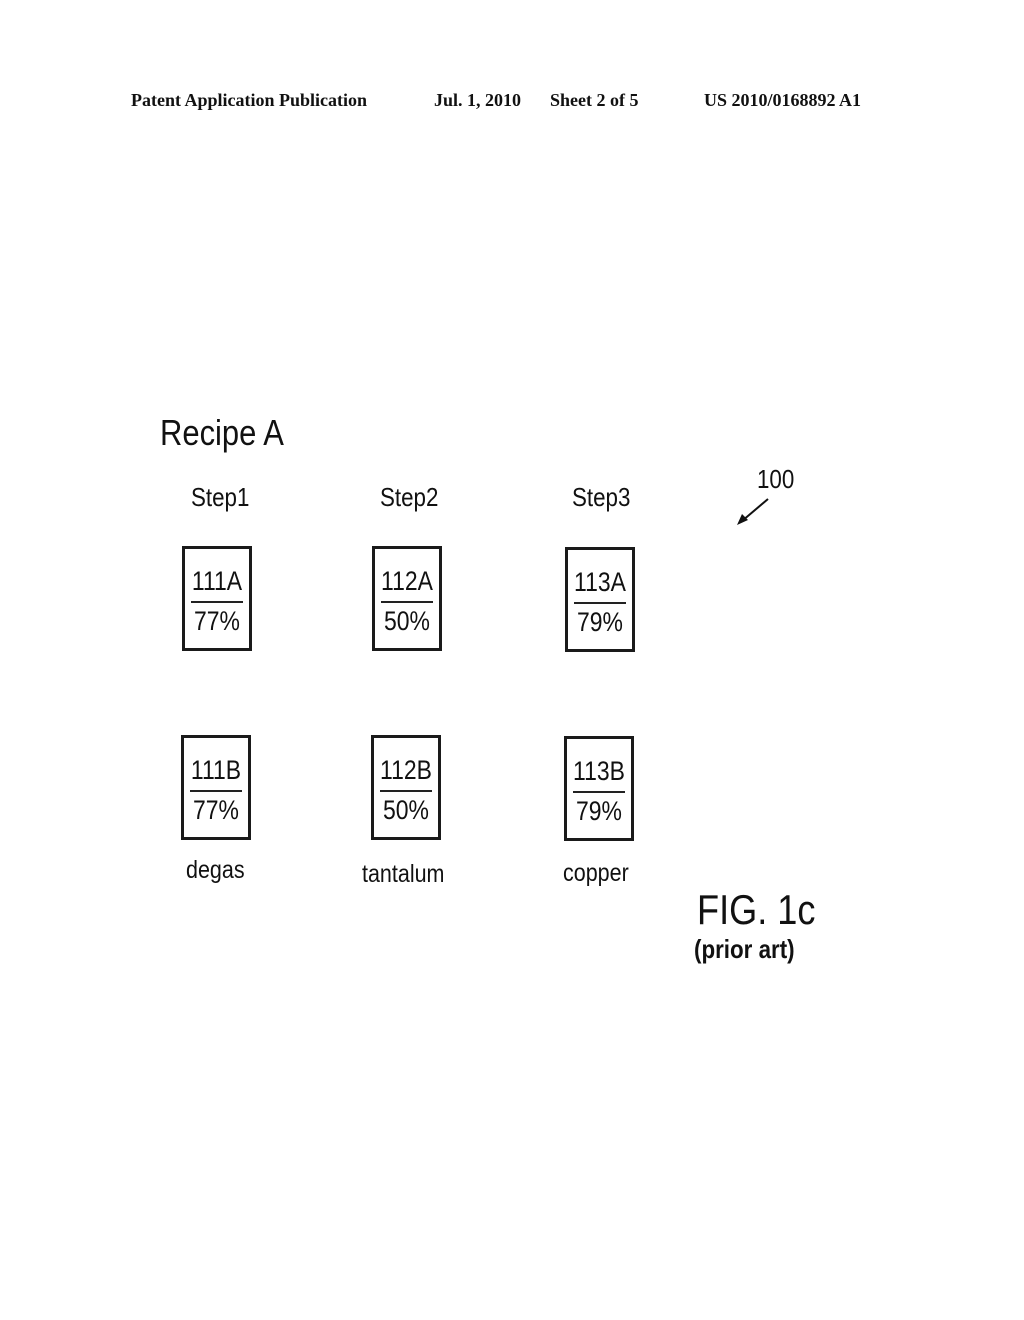 Image resolution: width=1024 pixels, height=1320 pixels. What do you see at coordinates (217, 598) in the screenshot?
I see `chamber-box: 111A 77%` at bounding box center [217, 598].